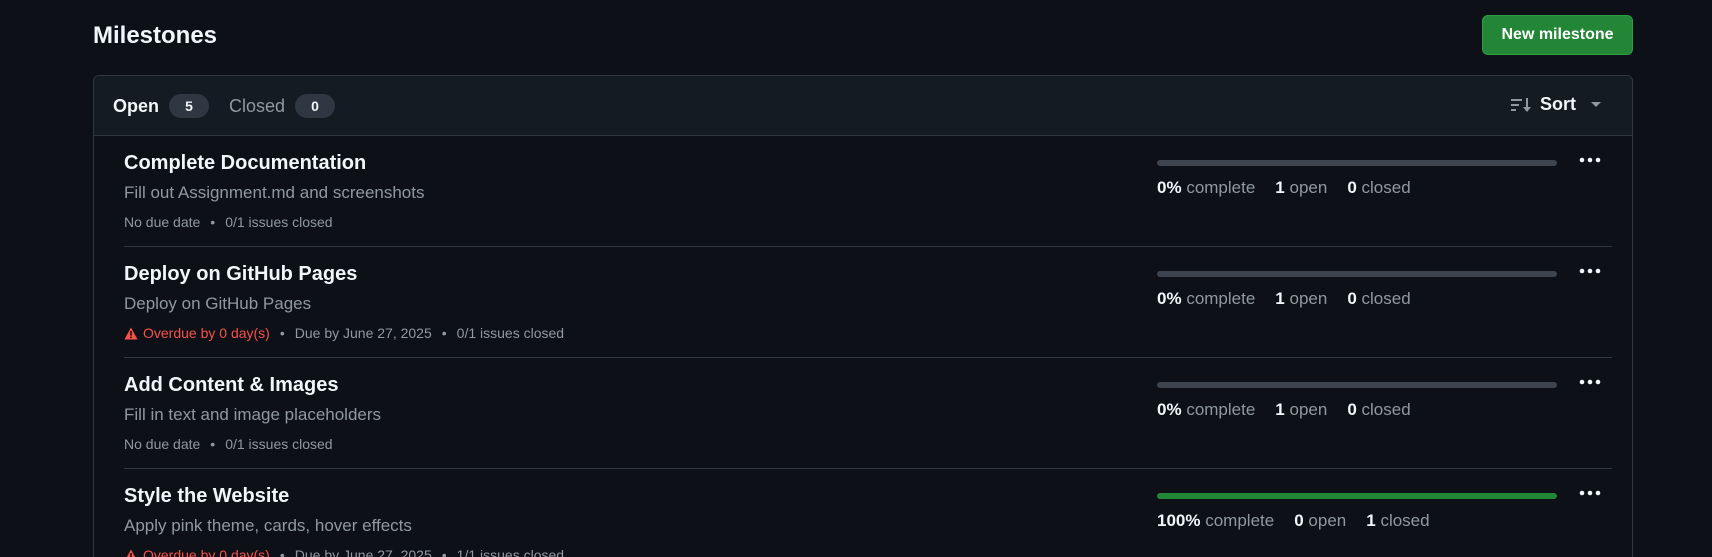 Image resolution: width=1712 pixels, height=557 pixels. I want to click on open-count-badge: 5, so click(189, 105).